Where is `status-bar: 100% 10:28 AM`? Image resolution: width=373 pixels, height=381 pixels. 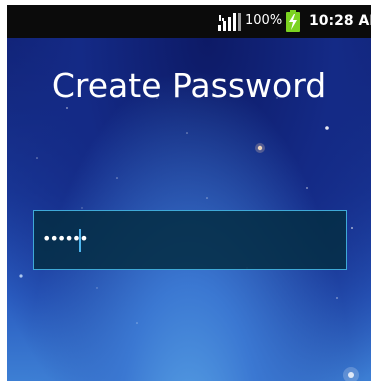
status-bar: 100% 10:28 AM is located at coordinates (189, 21).